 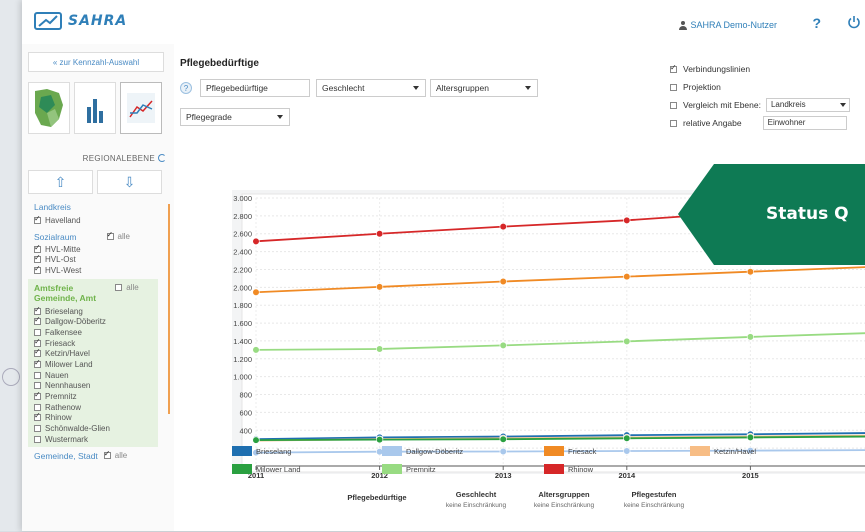 I want to click on measure-field: Pflegebedürftige, so click(x=255, y=88).